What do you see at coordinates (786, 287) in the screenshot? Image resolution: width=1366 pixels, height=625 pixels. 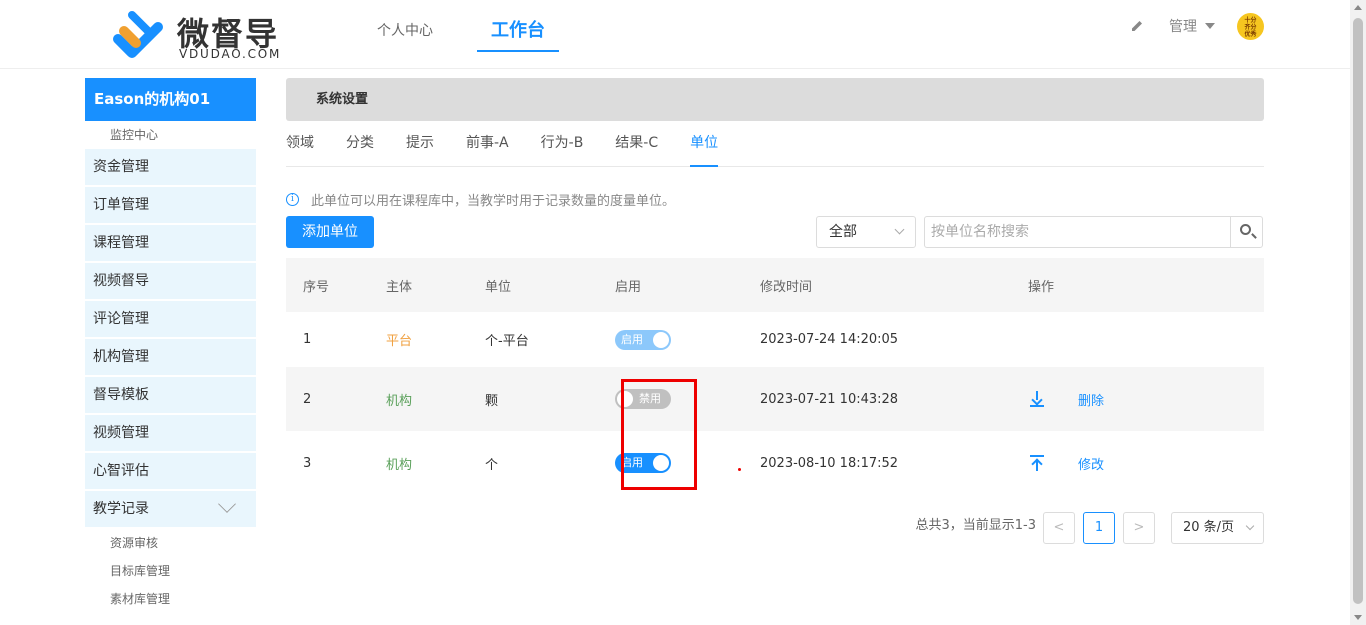 I see `col-header-modified-time: 修改时间` at bounding box center [786, 287].